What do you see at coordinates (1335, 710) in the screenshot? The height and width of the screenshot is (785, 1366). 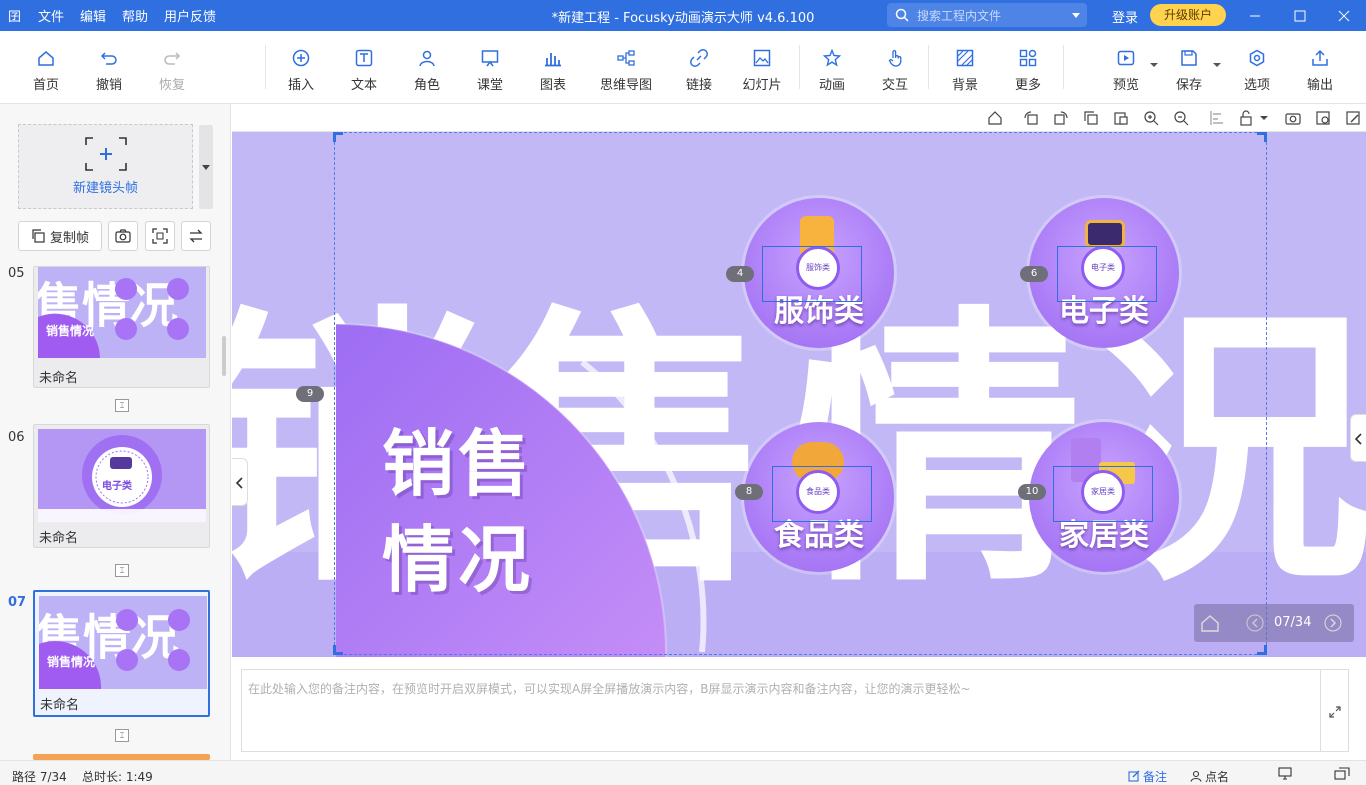 I see `notes-expand-button` at bounding box center [1335, 710].